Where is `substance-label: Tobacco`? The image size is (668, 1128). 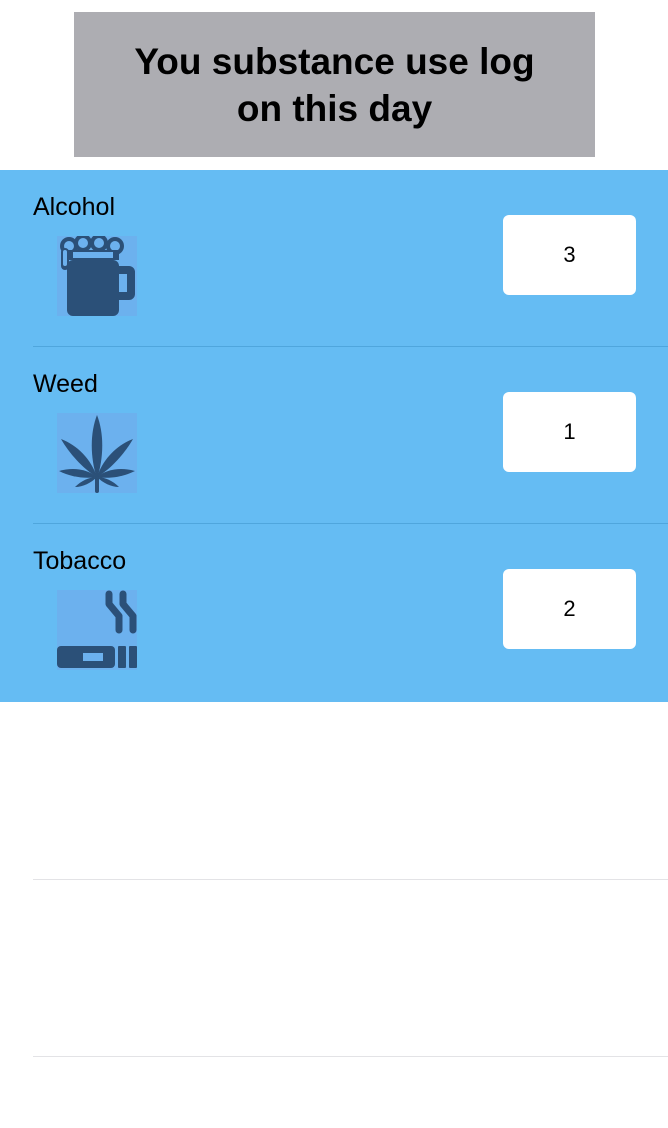
substance-label: Tobacco is located at coordinates (80, 561).